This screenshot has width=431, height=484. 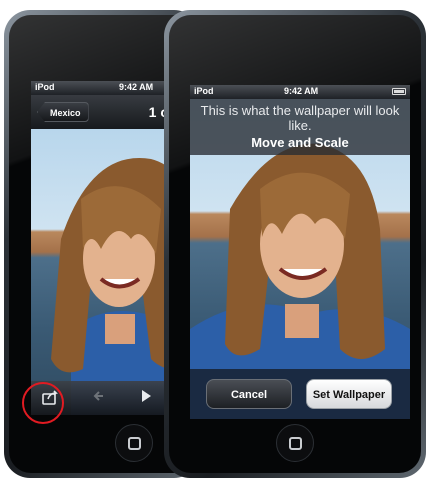 What do you see at coordinates (399, 91) in the screenshot?
I see `battery-icon` at bounding box center [399, 91].